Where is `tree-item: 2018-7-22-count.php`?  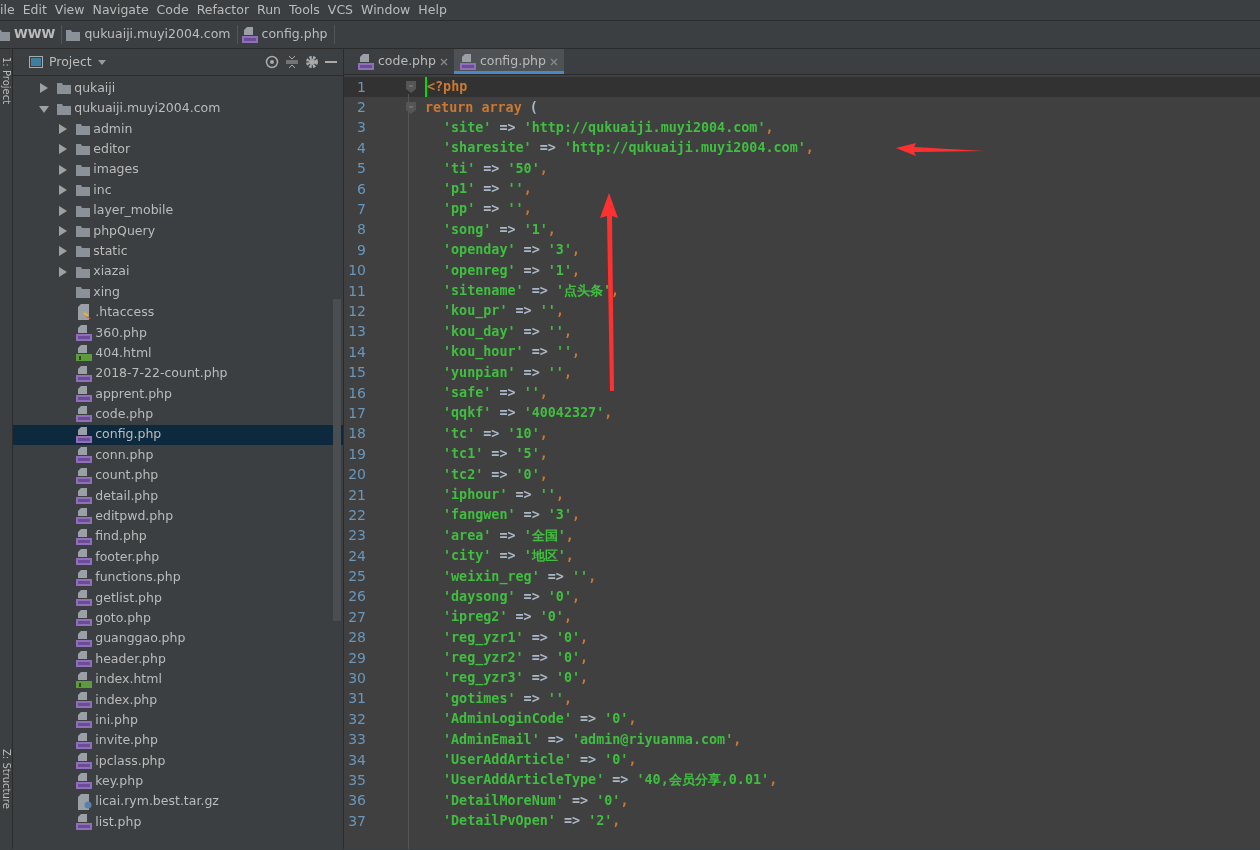 tree-item: 2018-7-22-count.php is located at coordinates (178, 373).